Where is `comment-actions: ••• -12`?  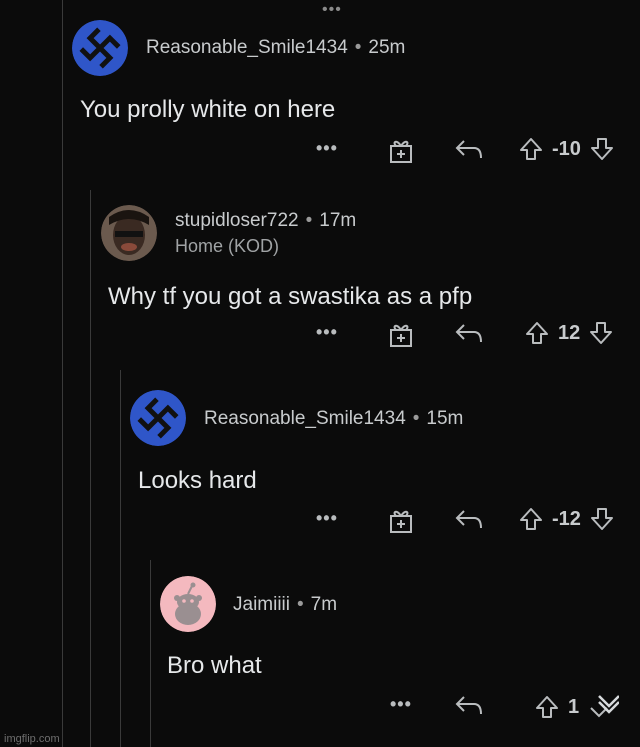
comment-actions: ••• -12 is located at coordinates (320, 521).